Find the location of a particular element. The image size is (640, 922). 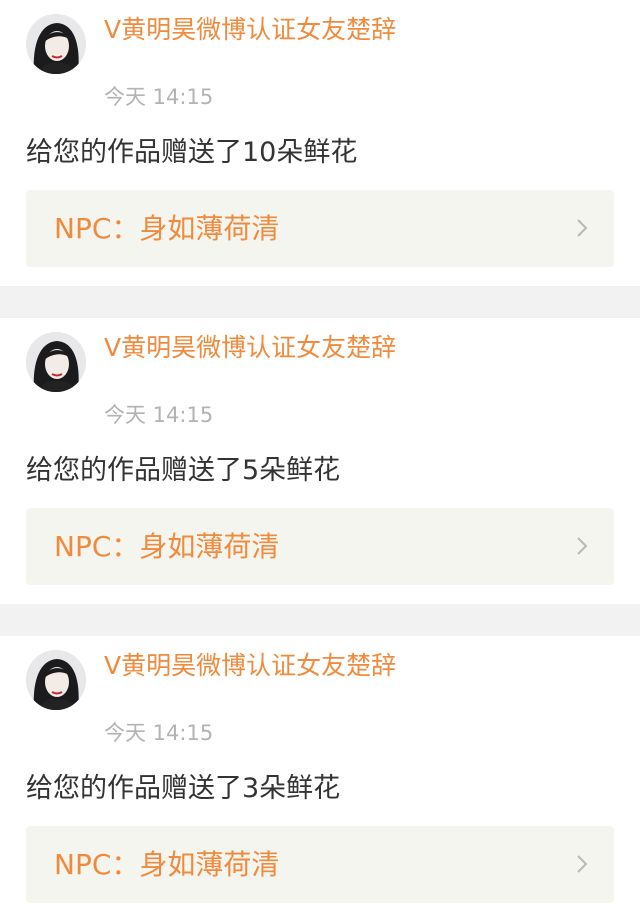

gift-message: 给您的作品赠送了5朵鲜花 is located at coordinates (183, 470).